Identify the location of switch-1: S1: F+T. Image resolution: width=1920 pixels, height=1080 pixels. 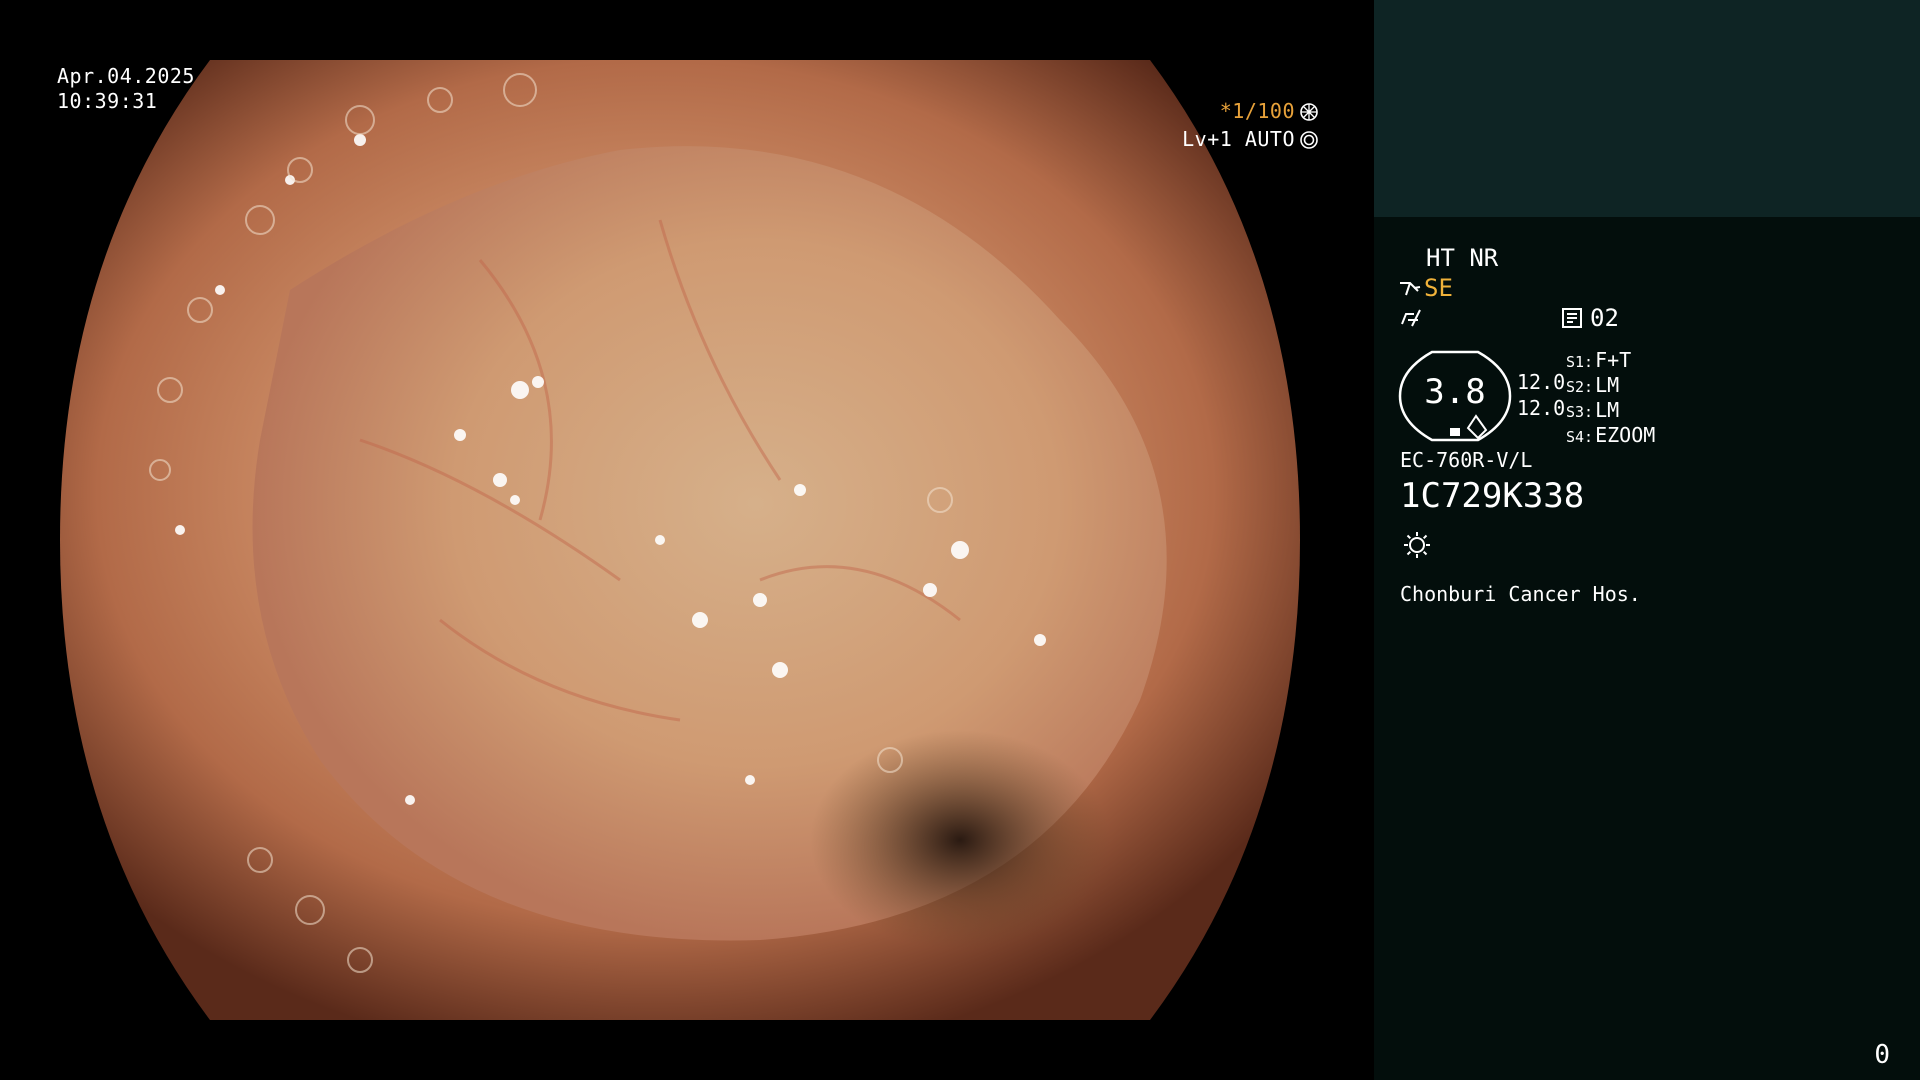
(1598, 360).